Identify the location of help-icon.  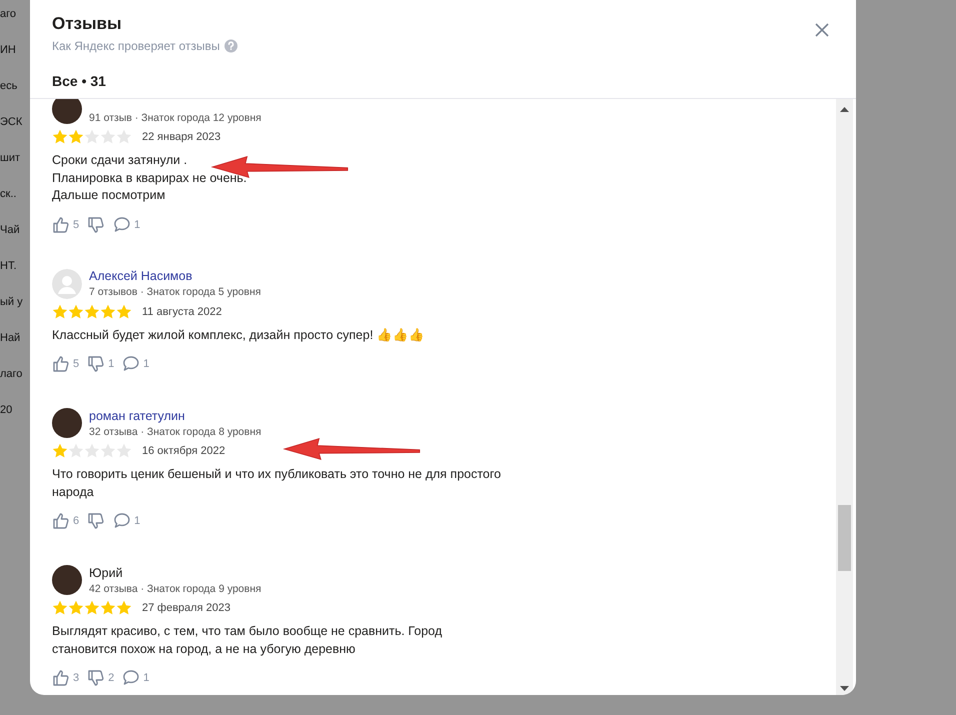
(231, 46).